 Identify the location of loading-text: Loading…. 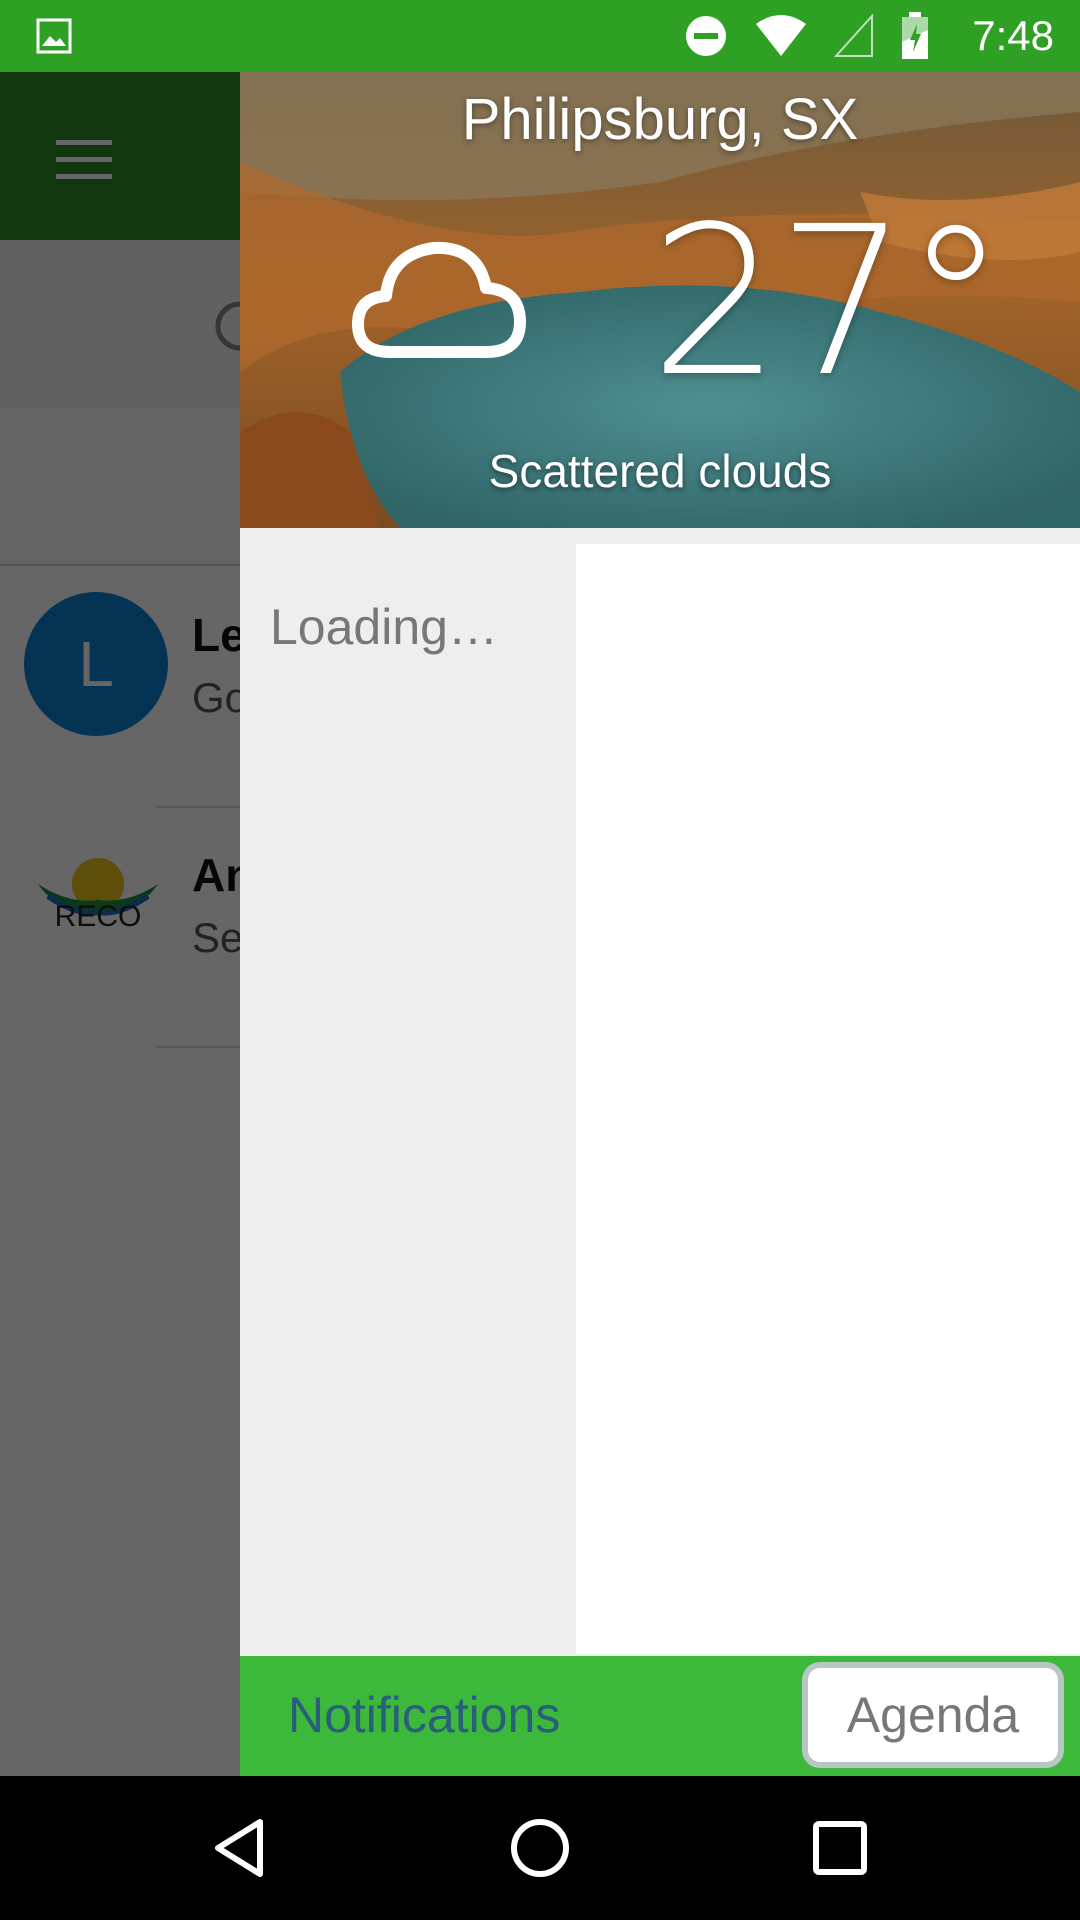
(384, 627).